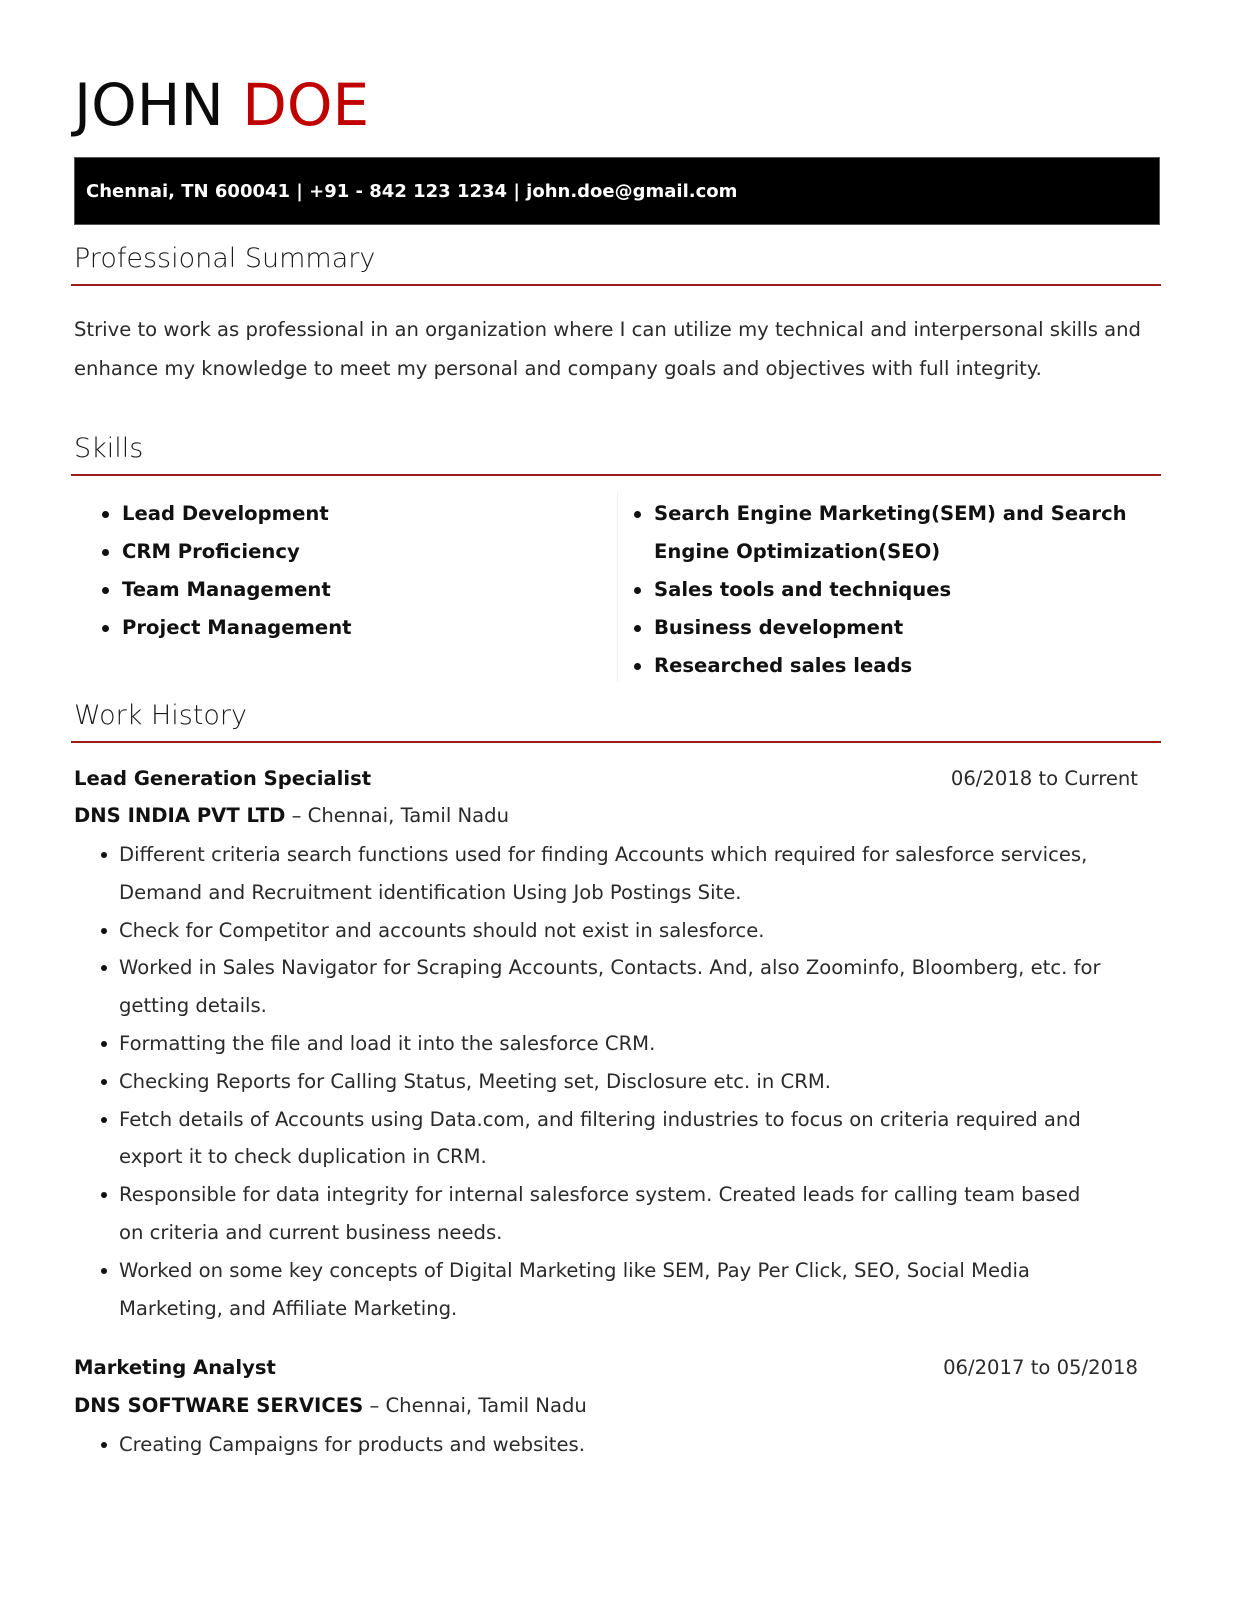  I want to click on candidate-name: JOHN DOE, so click(221, 105).